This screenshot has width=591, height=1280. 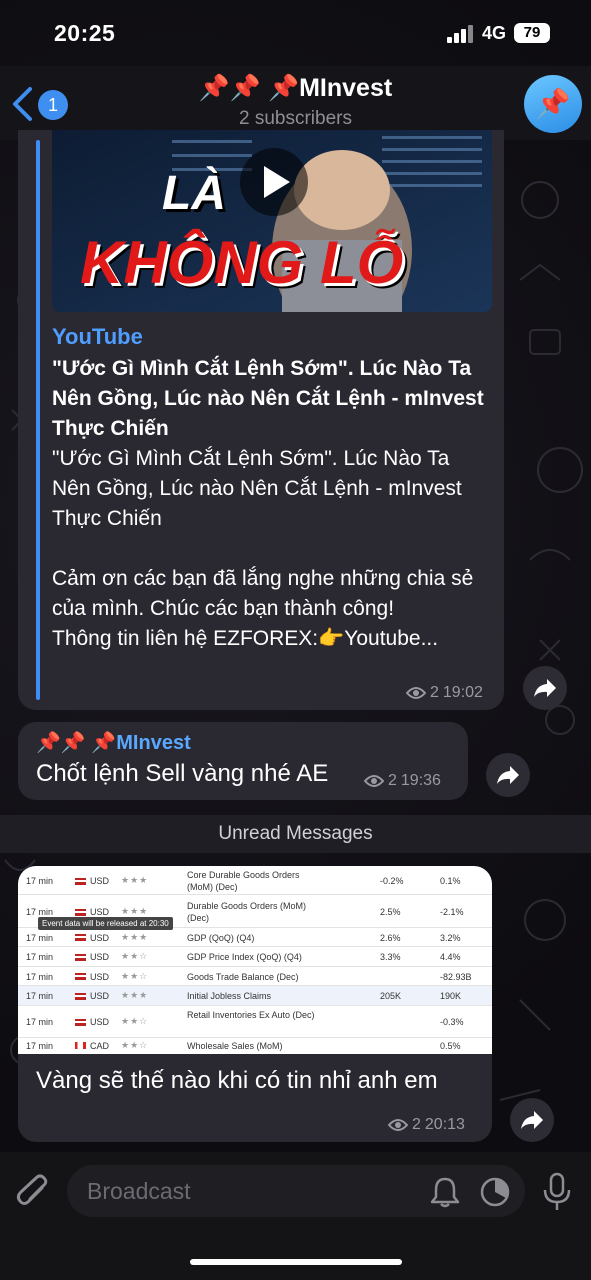 What do you see at coordinates (296, 1262) in the screenshot?
I see `home-indicator` at bounding box center [296, 1262].